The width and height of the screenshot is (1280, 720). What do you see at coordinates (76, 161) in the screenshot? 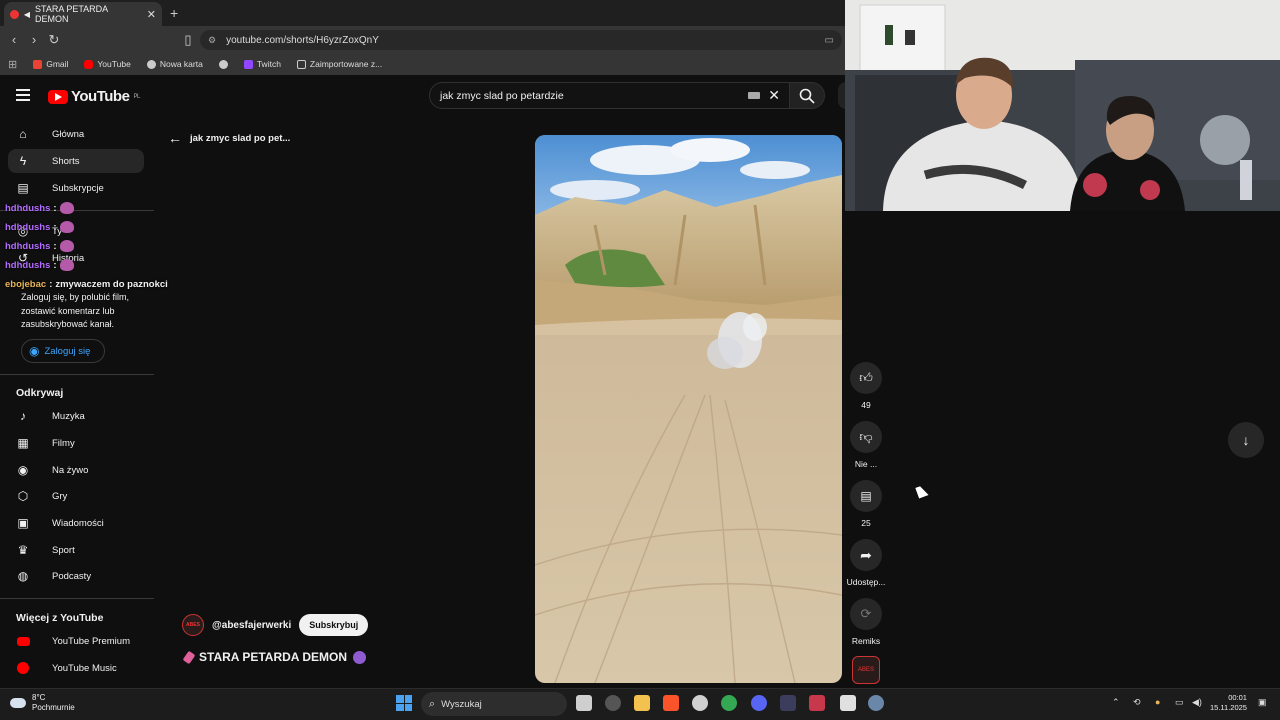
I see `sidebar-item-shorts: ϟ Shorts` at bounding box center [76, 161].